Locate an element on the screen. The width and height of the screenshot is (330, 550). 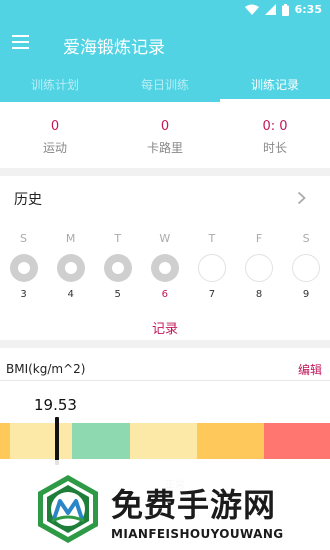
stat-label: 卡路里 is located at coordinates (164, 148).